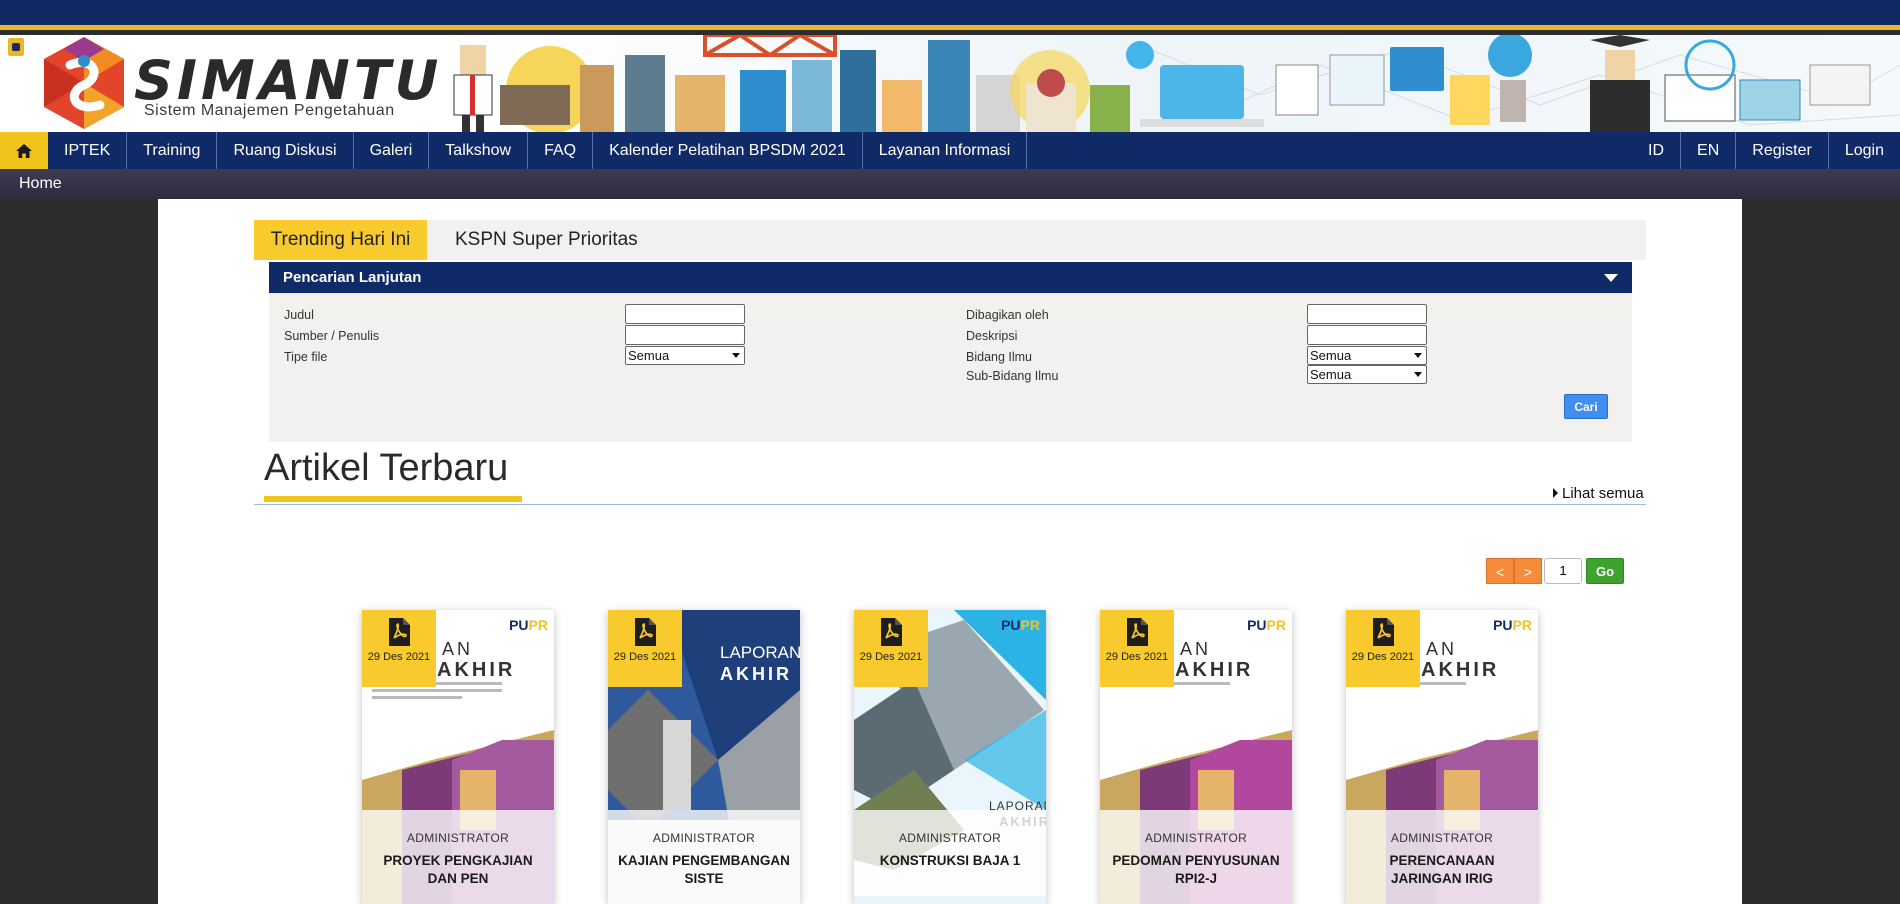 This screenshot has height=904, width=1900. Describe the element at coordinates (950, 861) in the screenshot. I see `card-title: KONSTRUKSI BAJA 1` at that location.